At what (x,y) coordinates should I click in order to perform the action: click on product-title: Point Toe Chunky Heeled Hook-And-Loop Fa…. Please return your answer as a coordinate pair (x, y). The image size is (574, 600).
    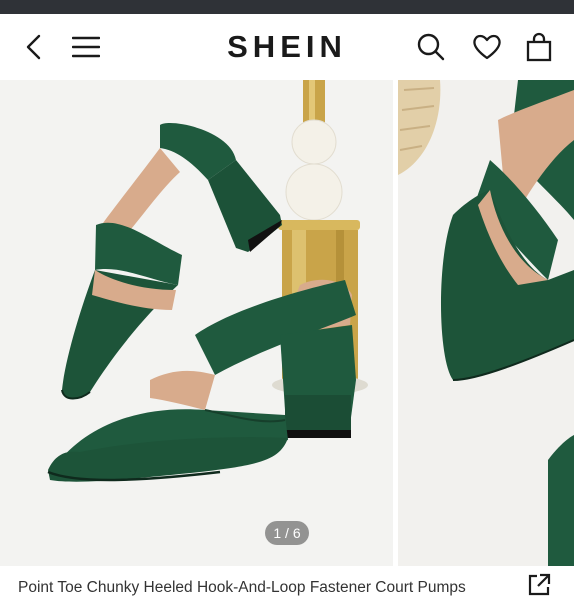
    Looking at the image, I should click on (242, 587).